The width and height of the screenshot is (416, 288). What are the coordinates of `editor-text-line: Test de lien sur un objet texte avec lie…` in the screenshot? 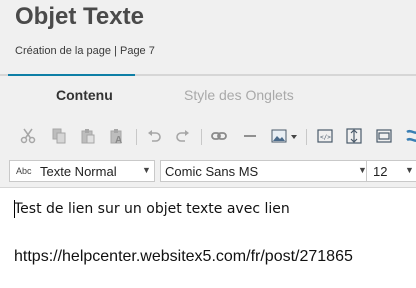 It's located at (152, 209).